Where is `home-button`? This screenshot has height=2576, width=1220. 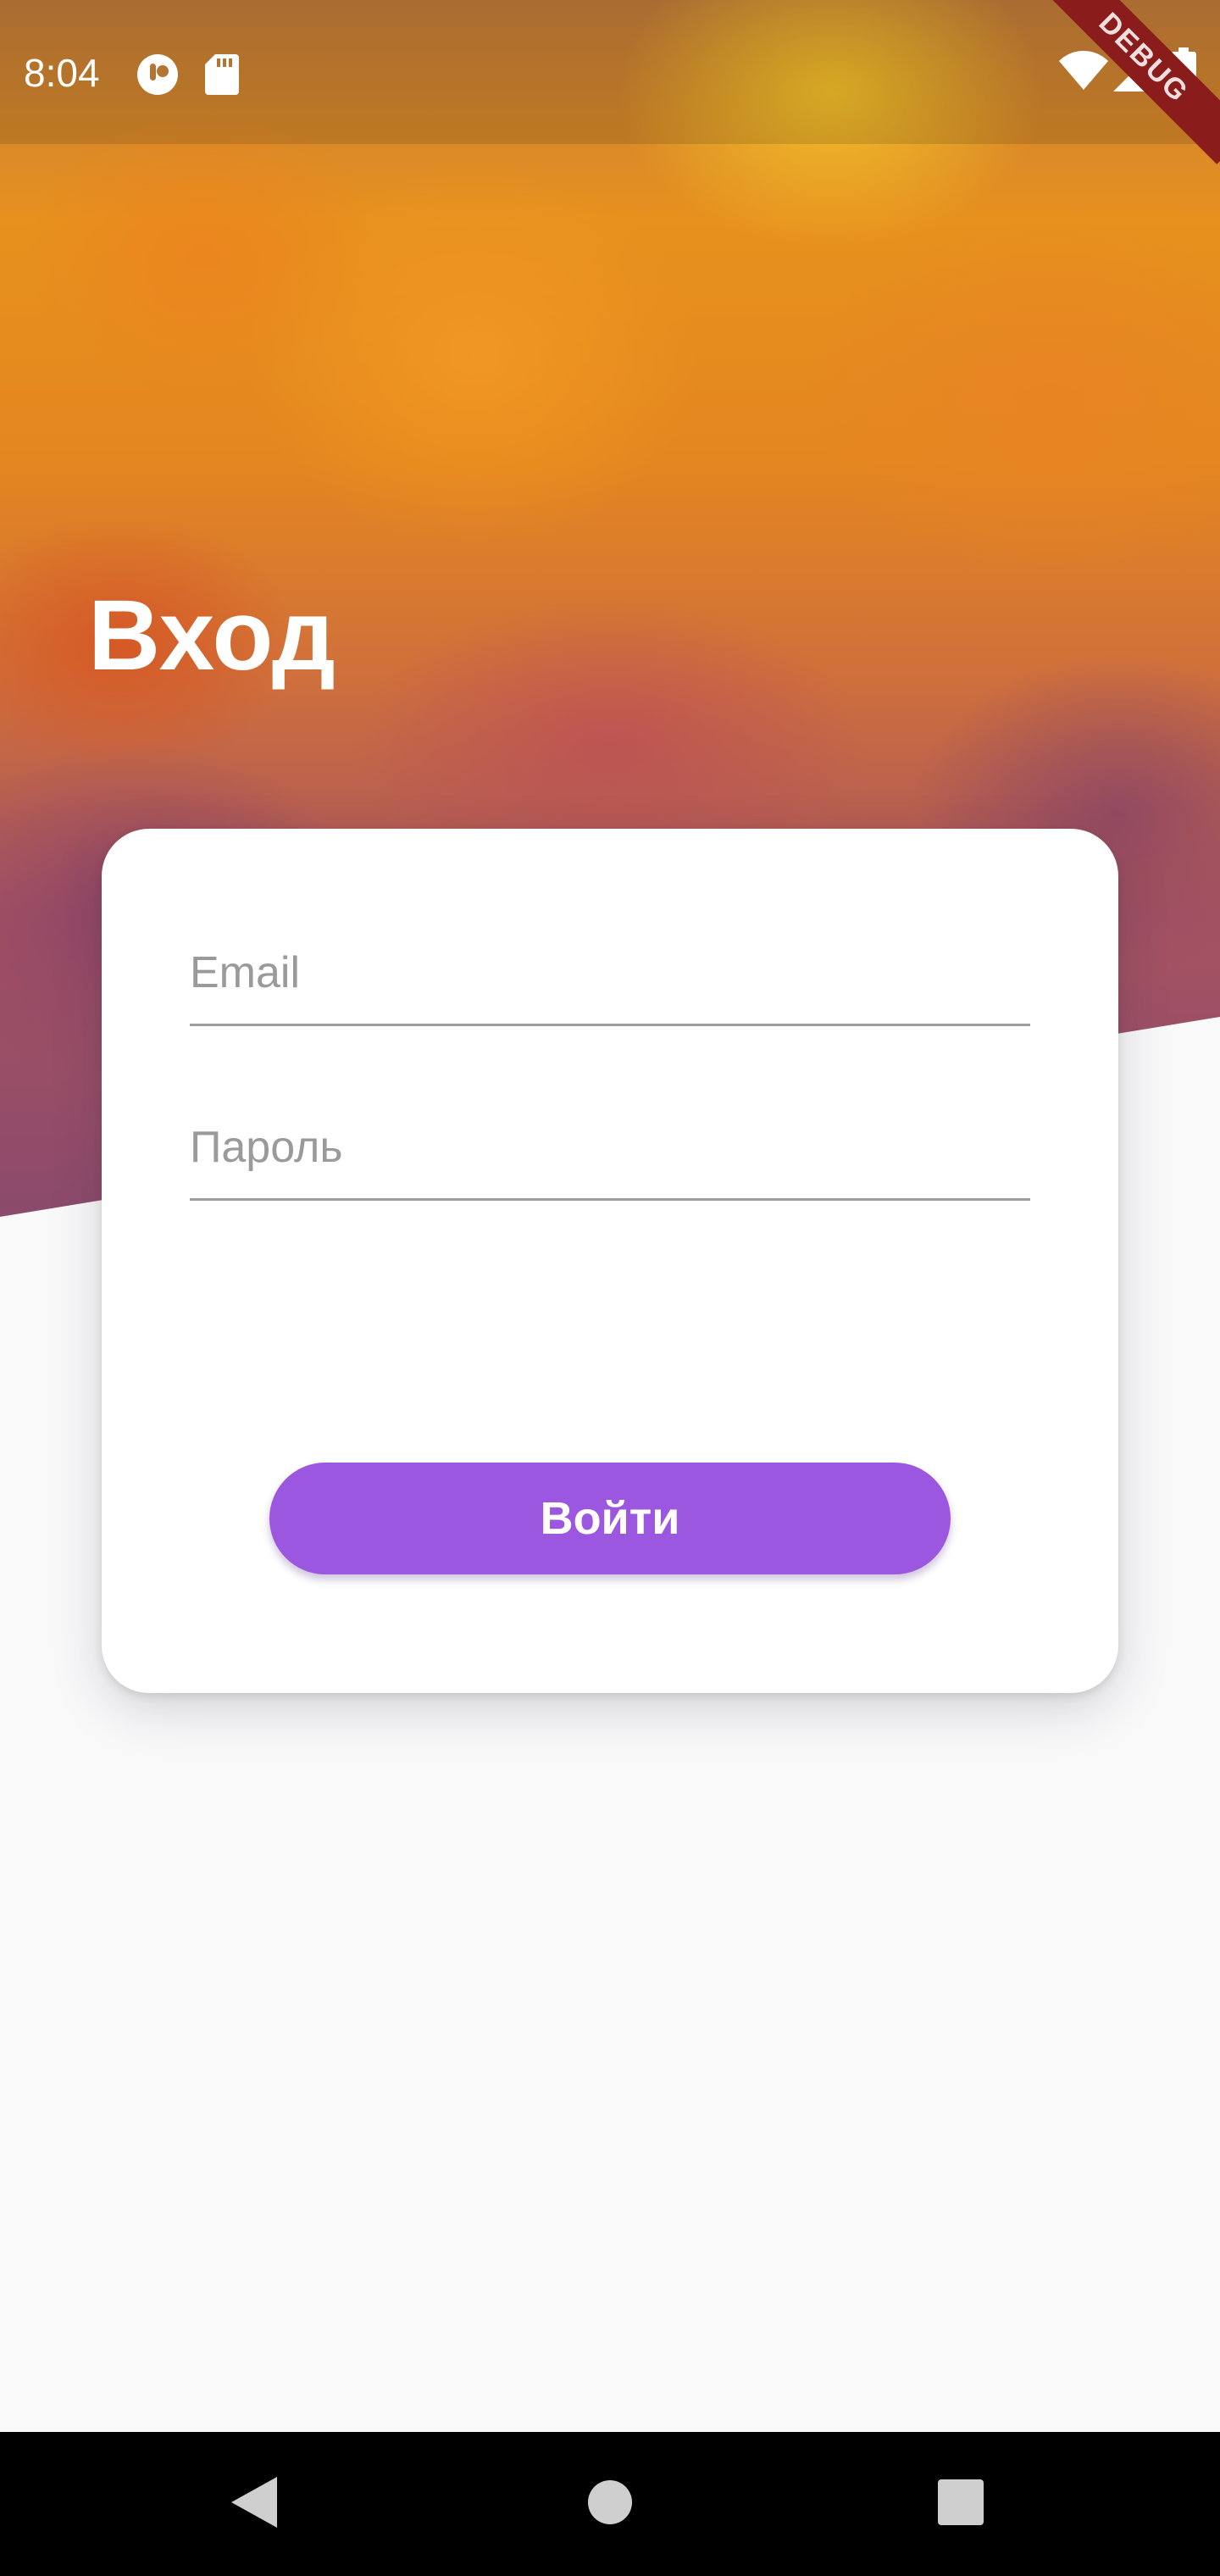
home-button is located at coordinates (610, 2504).